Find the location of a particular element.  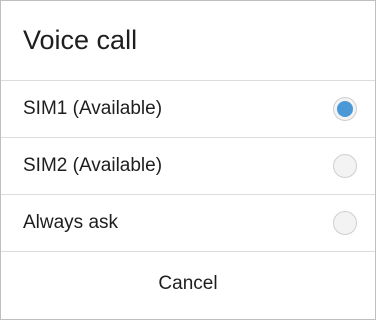

dialog-title: Voice call is located at coordinates (80, 40).